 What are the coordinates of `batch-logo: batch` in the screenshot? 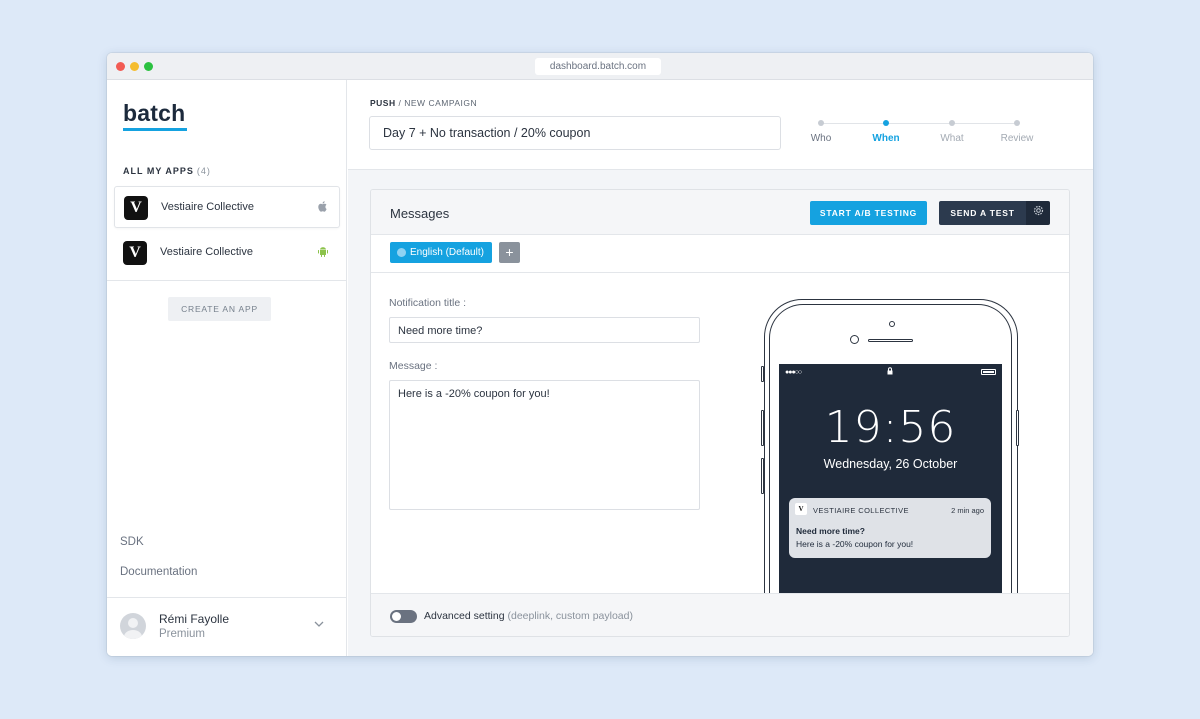 It's located at (154, 113).